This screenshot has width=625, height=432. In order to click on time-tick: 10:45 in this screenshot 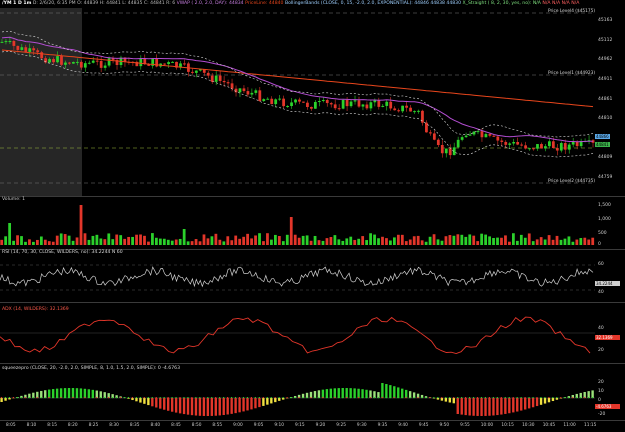, I will do `click(549, 425)`.